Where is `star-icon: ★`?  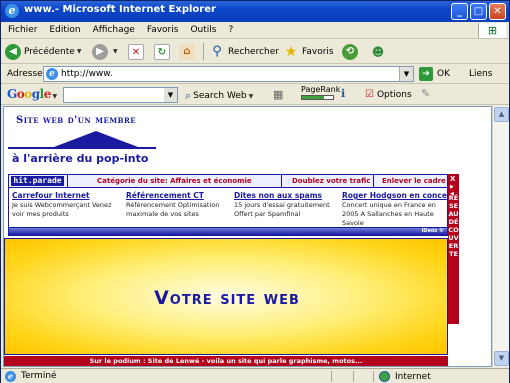
star-icon: ★ is located at coordinates (291, 51).